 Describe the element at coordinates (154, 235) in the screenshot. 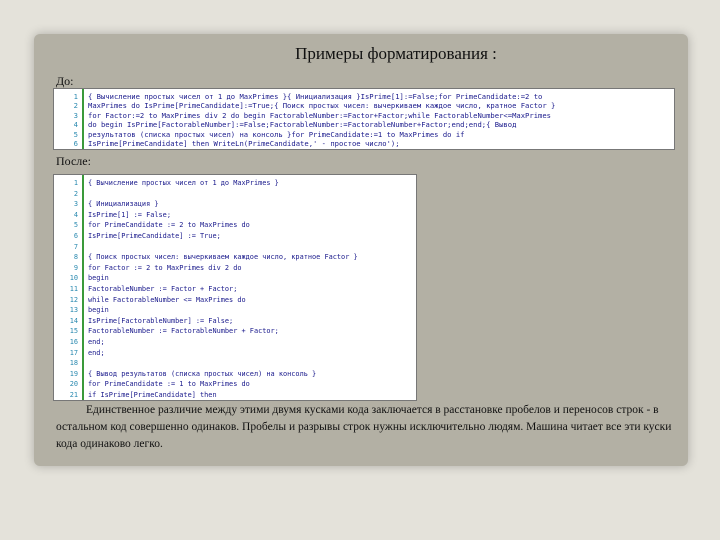

I see `code-text: IsPrime[PrimeCandidate] := True;` at that location.